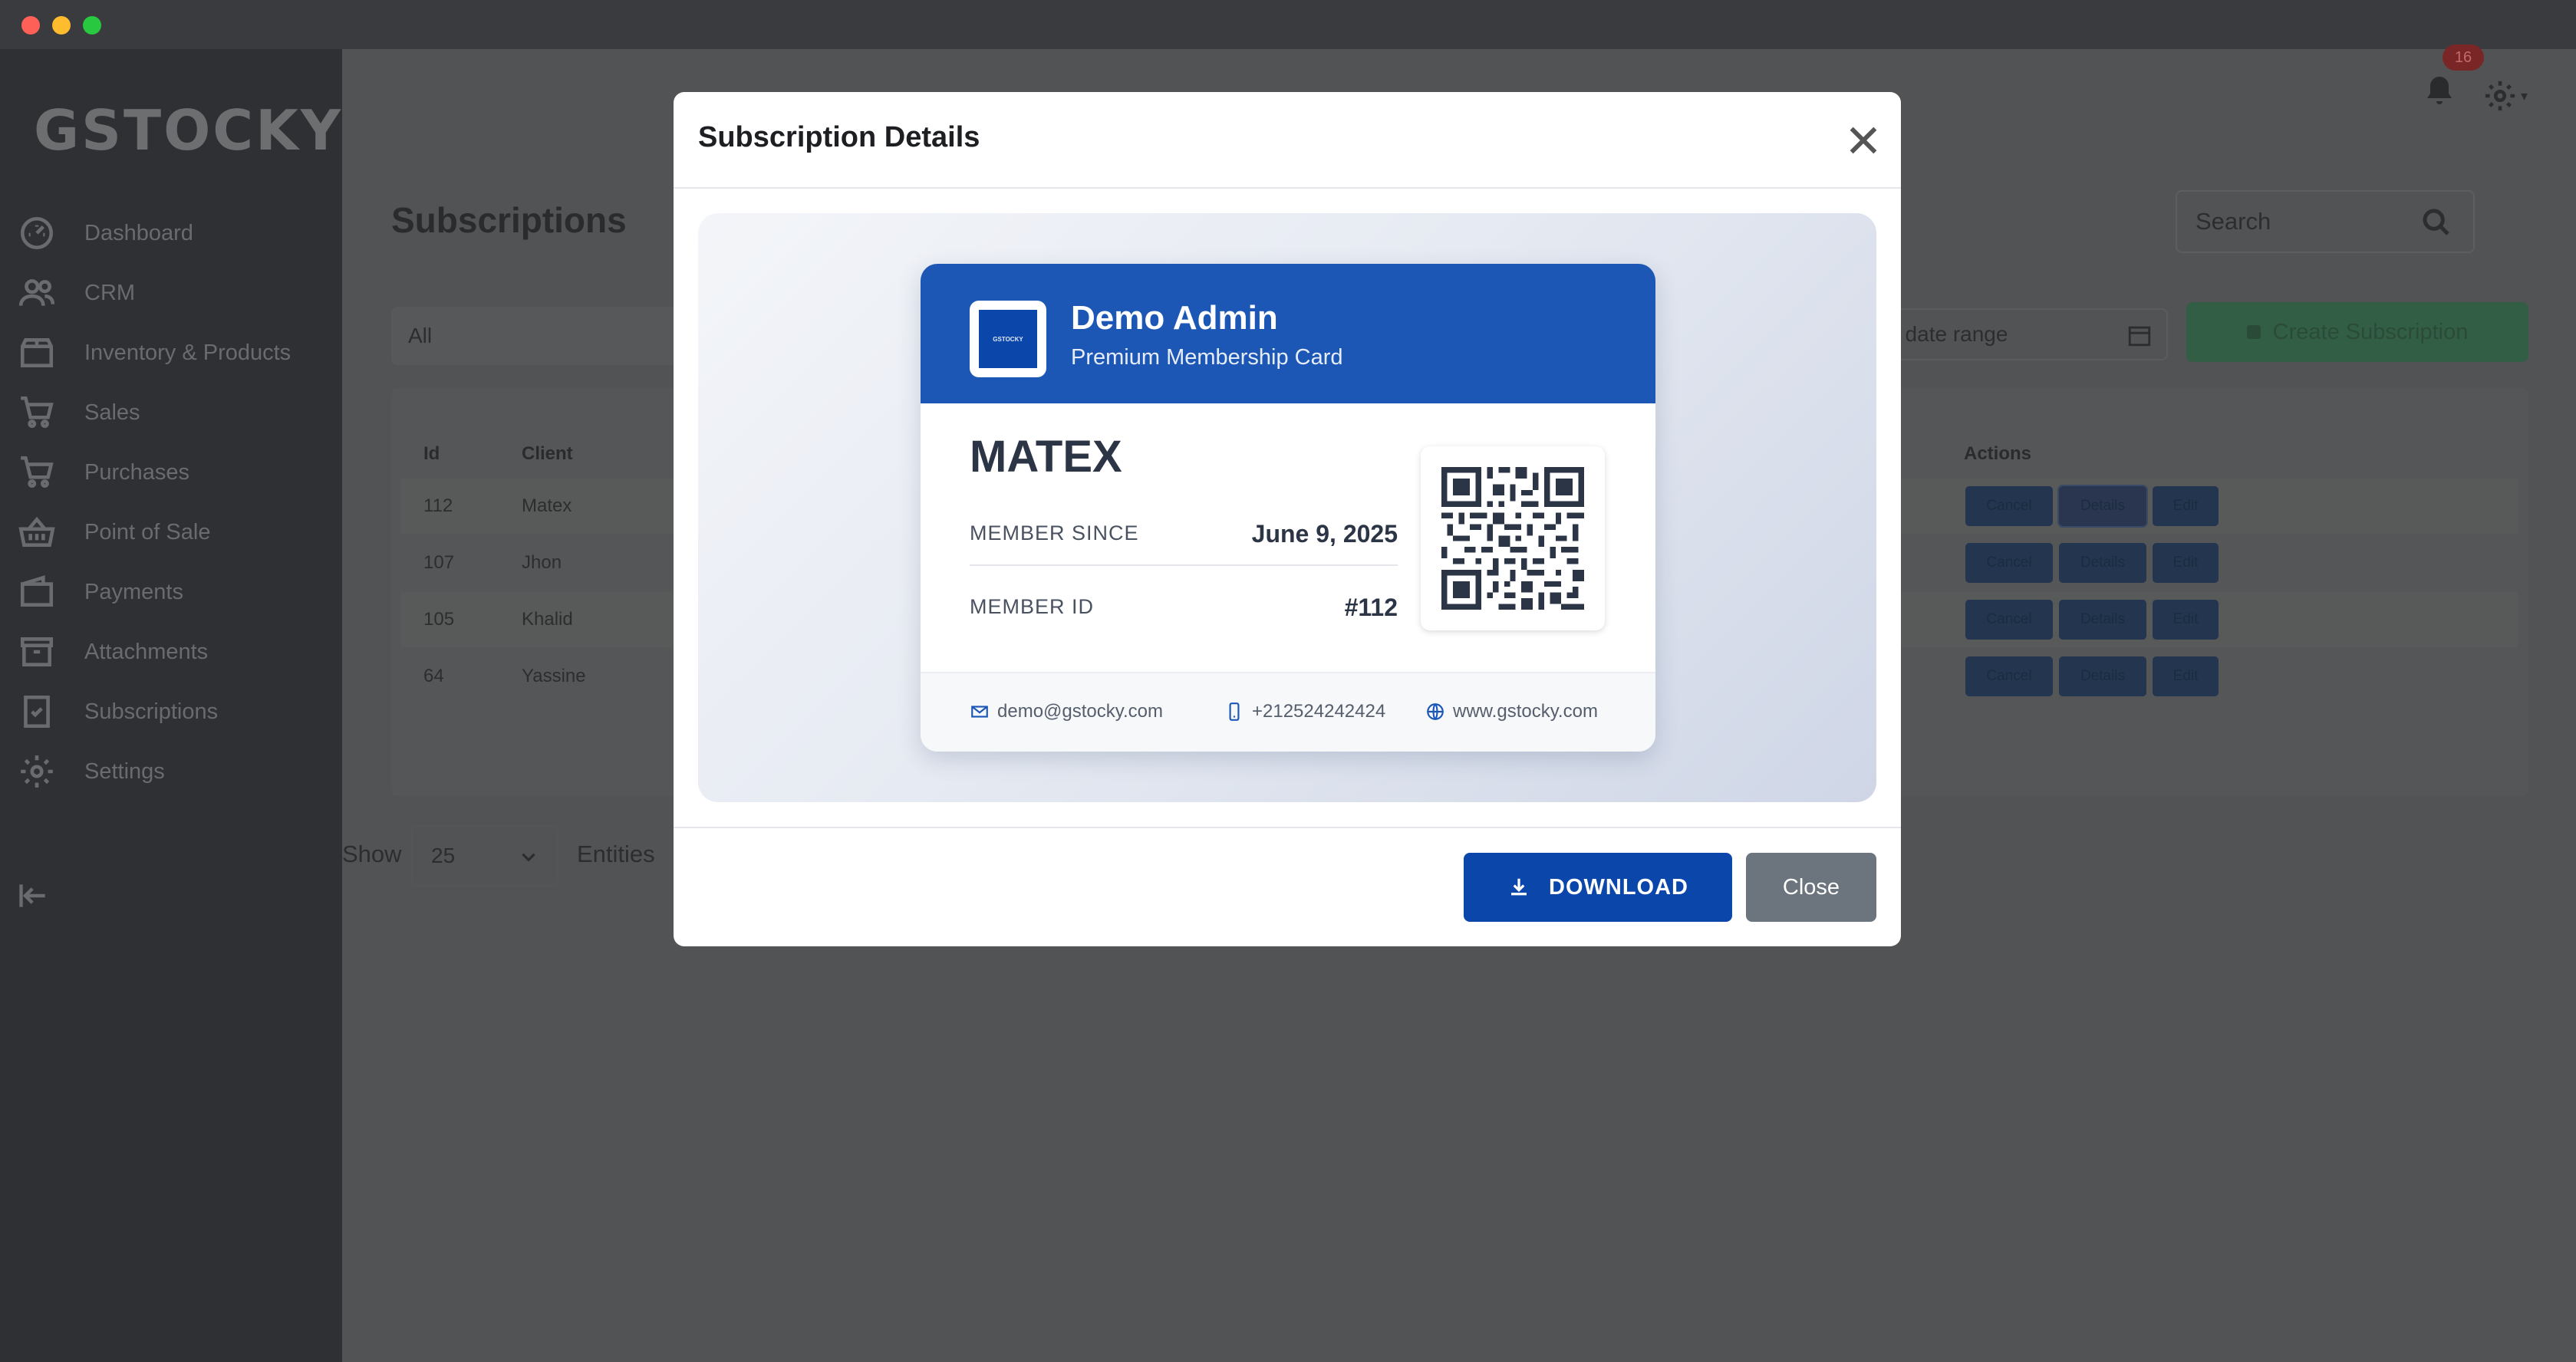 This screenshot has height=1362, width=2576. What do you see at coordinates (2463, 57) in the screenshot?
I see `notification-badge: 16` at bounding box center [2463, 57].